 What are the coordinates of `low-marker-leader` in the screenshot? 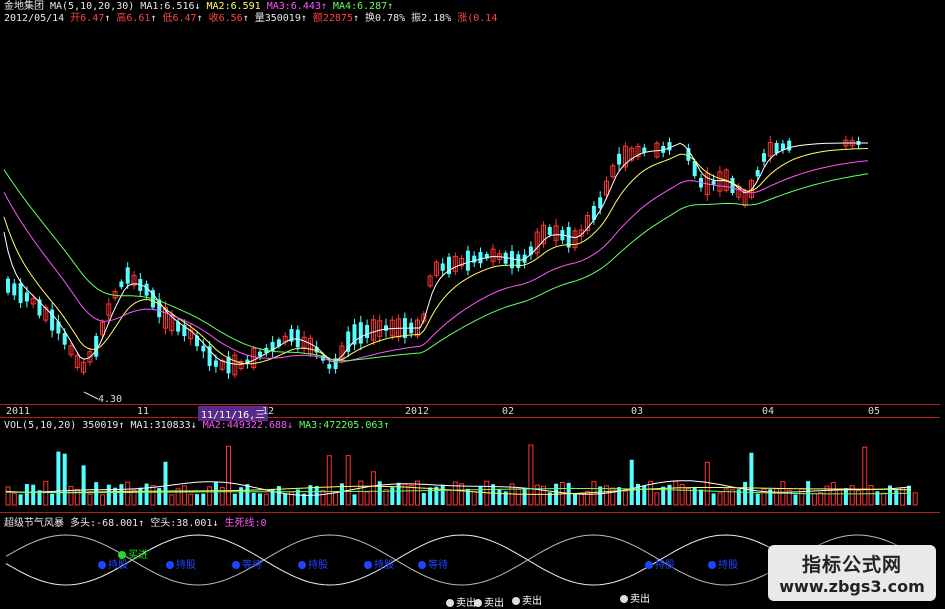 It's located at (91, 395).